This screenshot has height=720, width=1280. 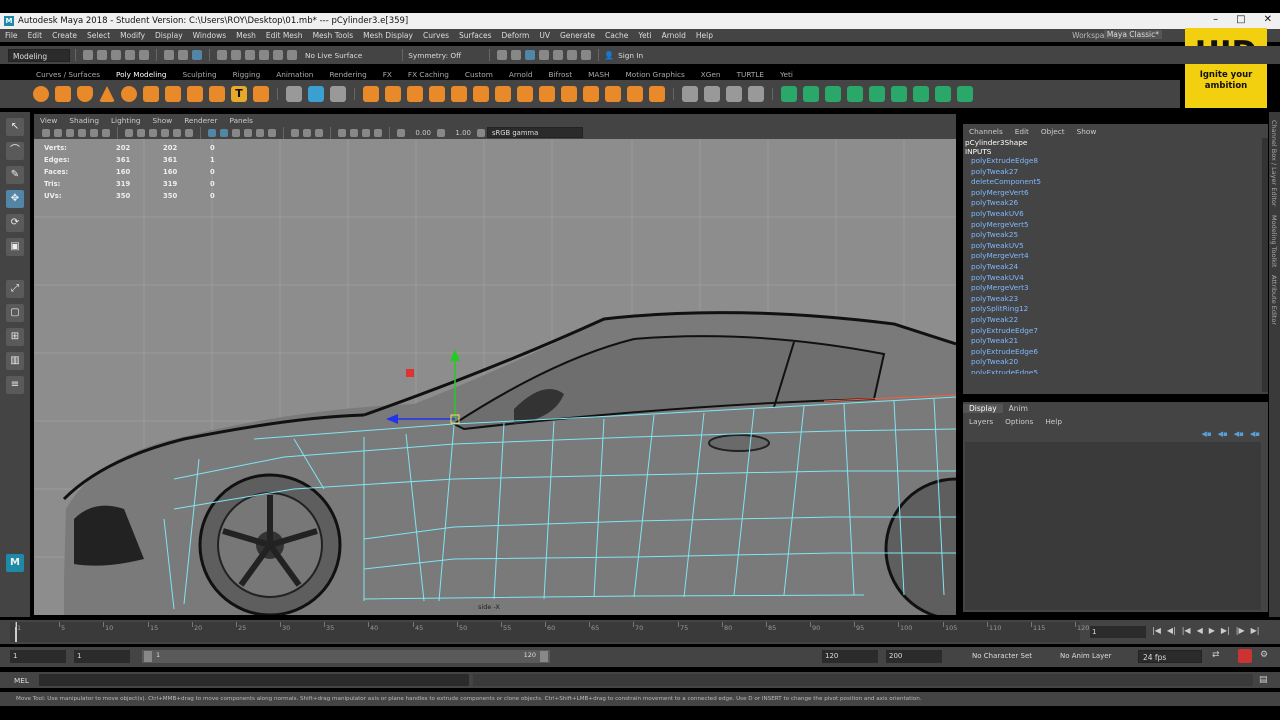 I want to click on list-item: polyExtrudeEdge7, so click(x=1115, y=331).